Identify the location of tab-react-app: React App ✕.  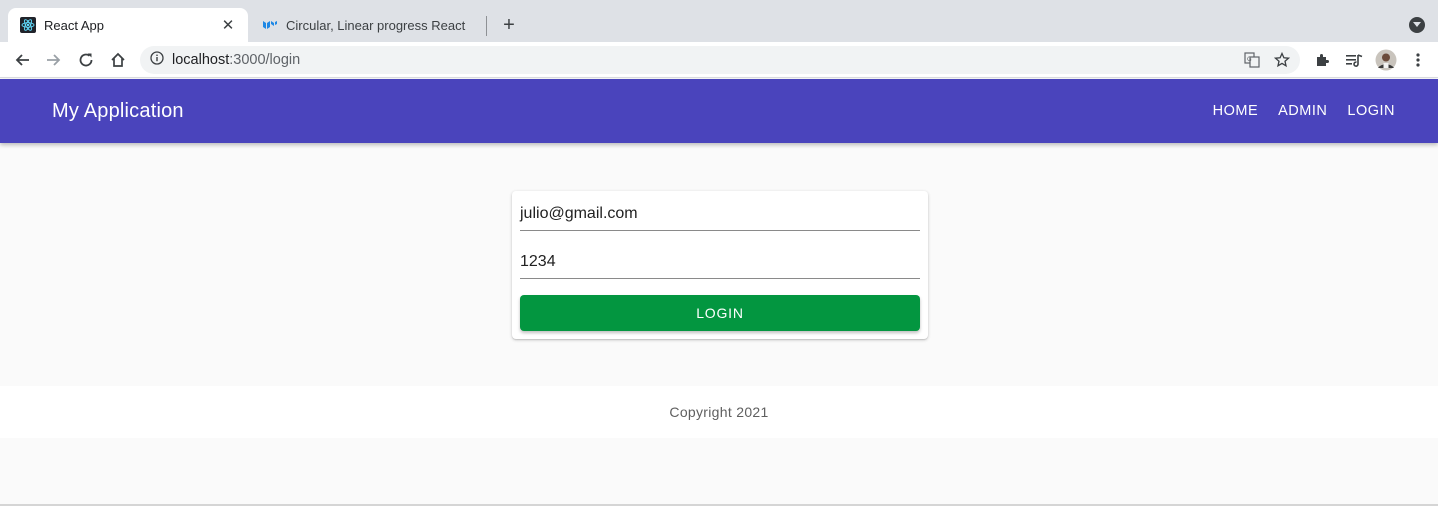
(128, 25).